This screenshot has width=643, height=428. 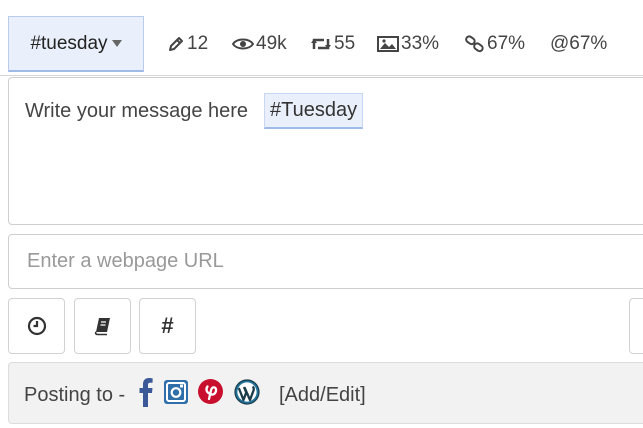 I want to click on images-percent: 33%, so click(x=420, y=43).